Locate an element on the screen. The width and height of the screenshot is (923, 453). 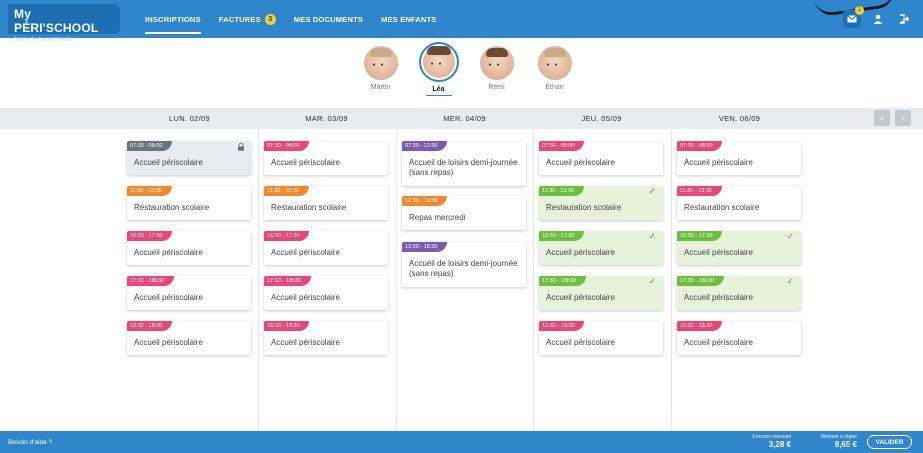
monthly-balance-value: 3,28 € is located at coordinates (779, 444).